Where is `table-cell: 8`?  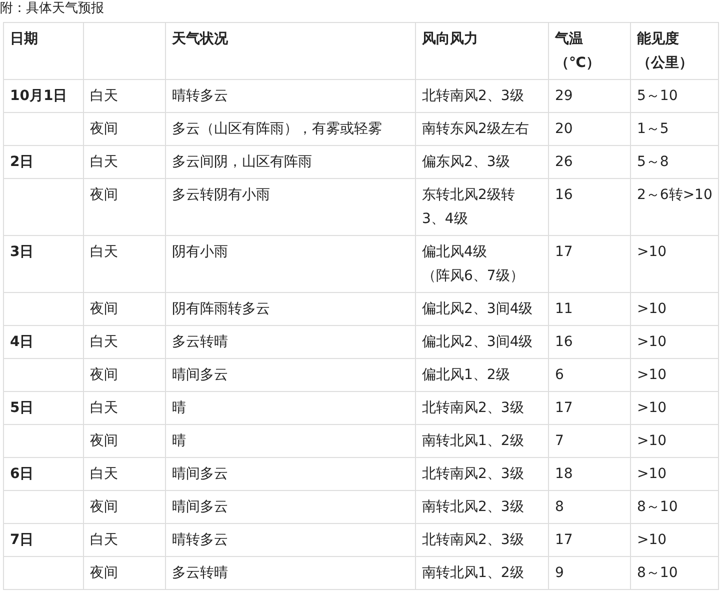 table-cell: 8 is located at coordinates (559, 507).